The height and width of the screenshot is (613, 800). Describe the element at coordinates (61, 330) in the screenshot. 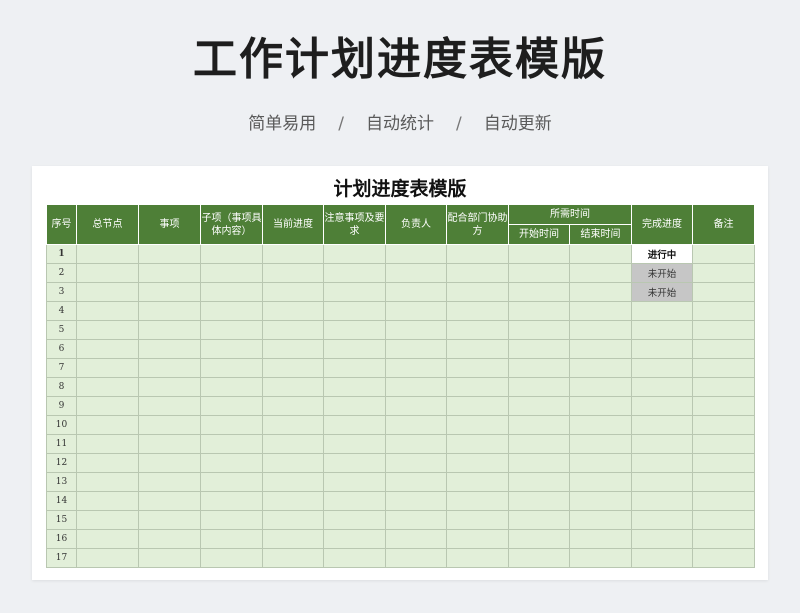

I see `cell-seq: 5` at that location.